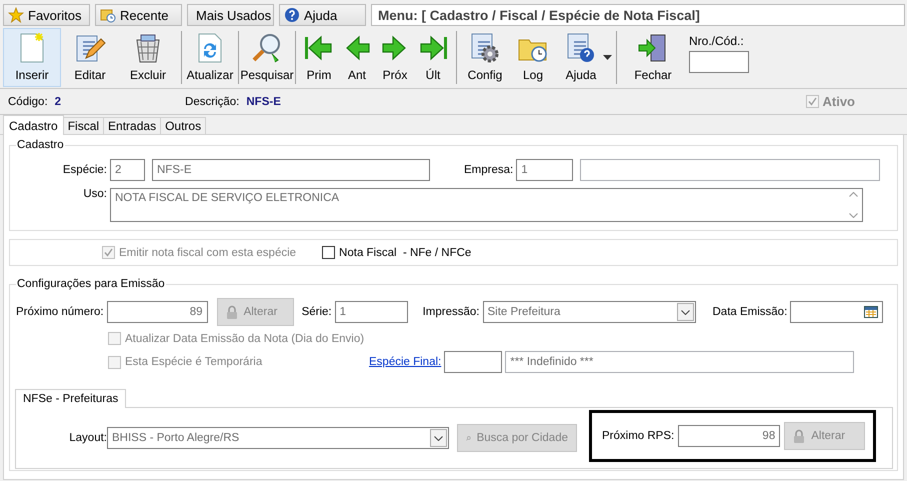 This screenshot has width=907, height=481. What do you see at coordinates (127, 170) in the screenshot?
I see `input-field: 2` at bounding box center [127, 170].